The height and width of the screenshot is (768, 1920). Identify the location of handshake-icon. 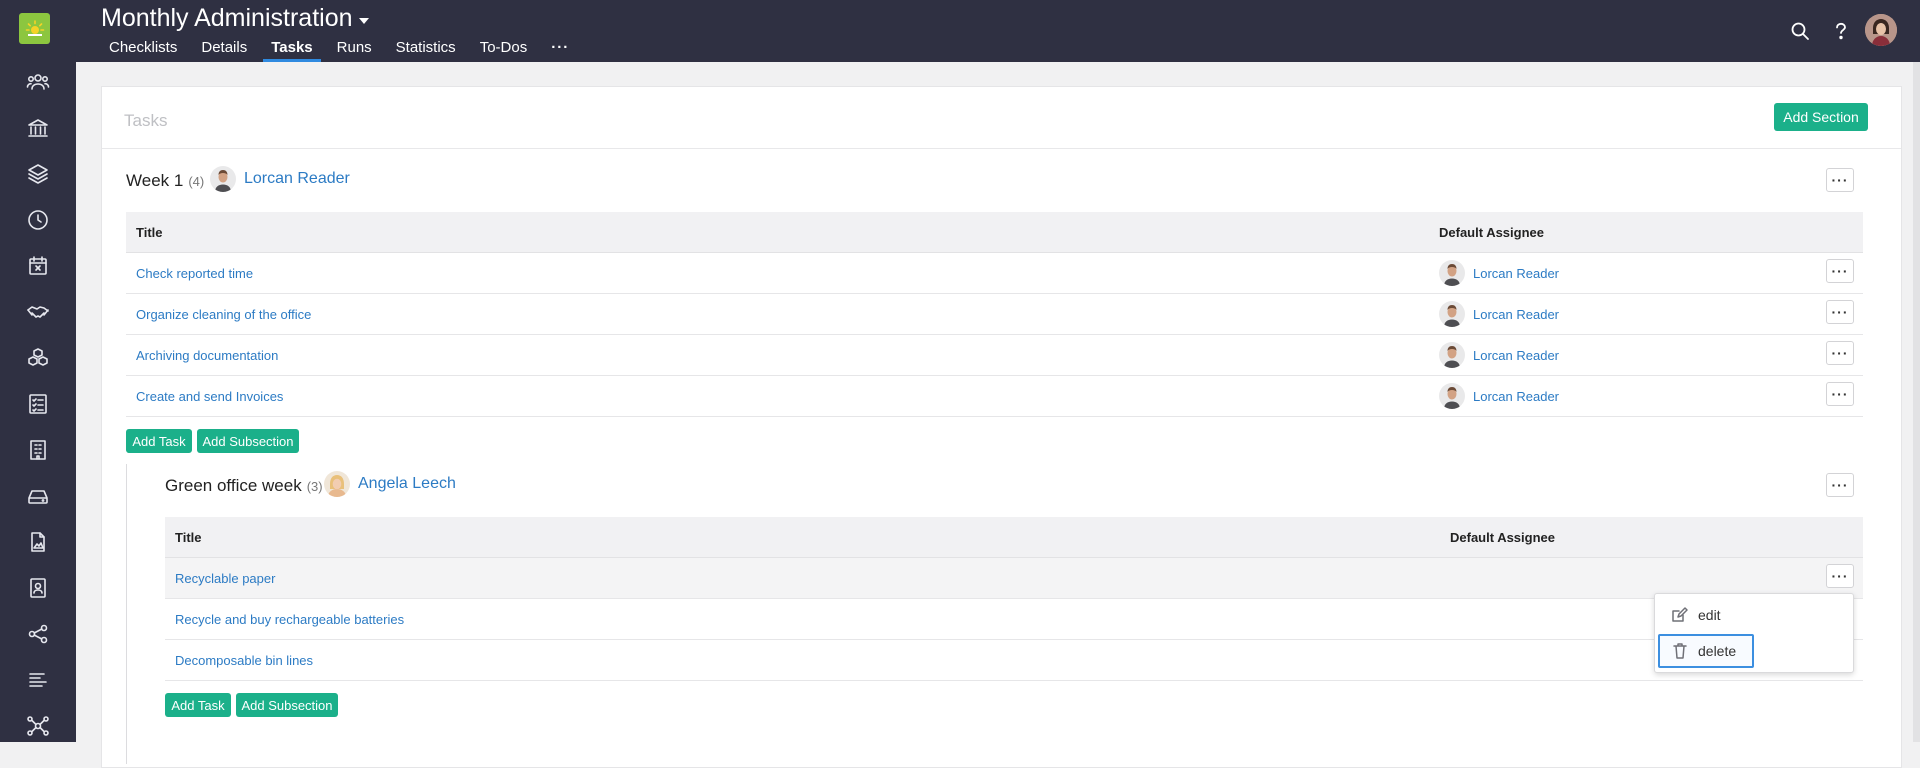
(38, 312).